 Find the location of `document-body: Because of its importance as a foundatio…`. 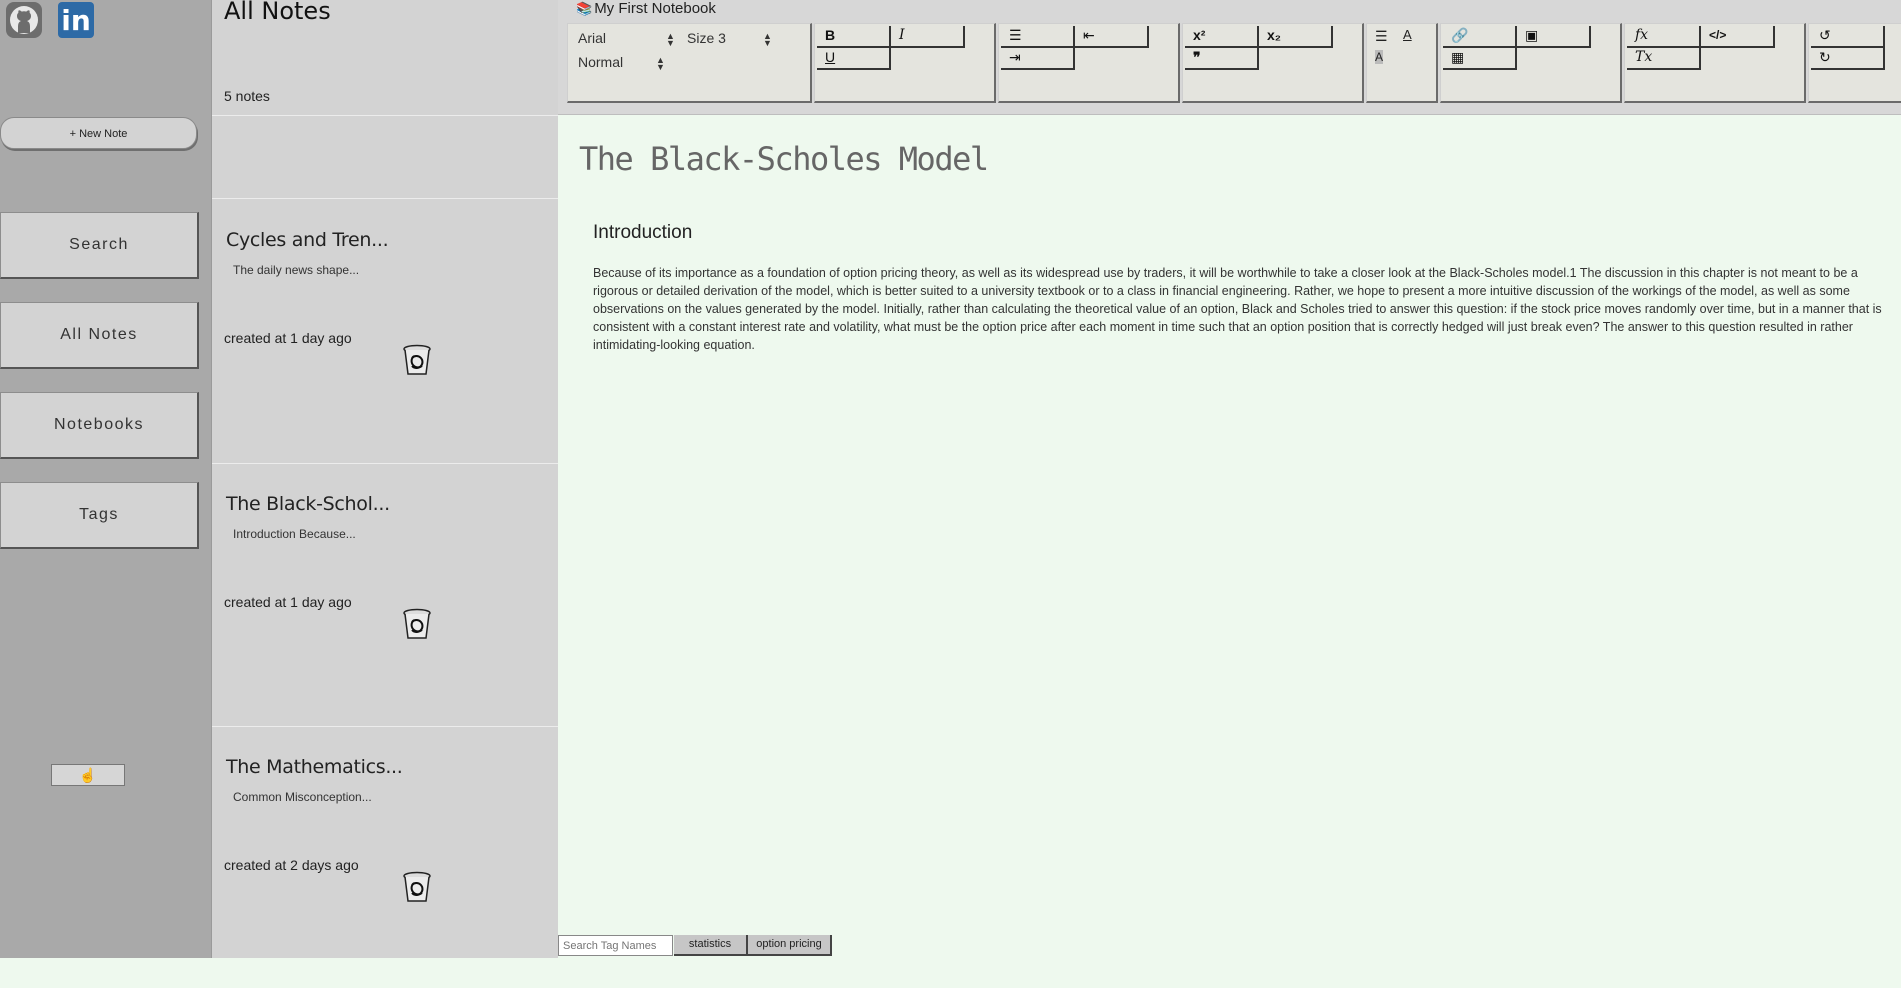

document-body: Because of its importance as a foundatio… is located at coordinates (1243, 309).